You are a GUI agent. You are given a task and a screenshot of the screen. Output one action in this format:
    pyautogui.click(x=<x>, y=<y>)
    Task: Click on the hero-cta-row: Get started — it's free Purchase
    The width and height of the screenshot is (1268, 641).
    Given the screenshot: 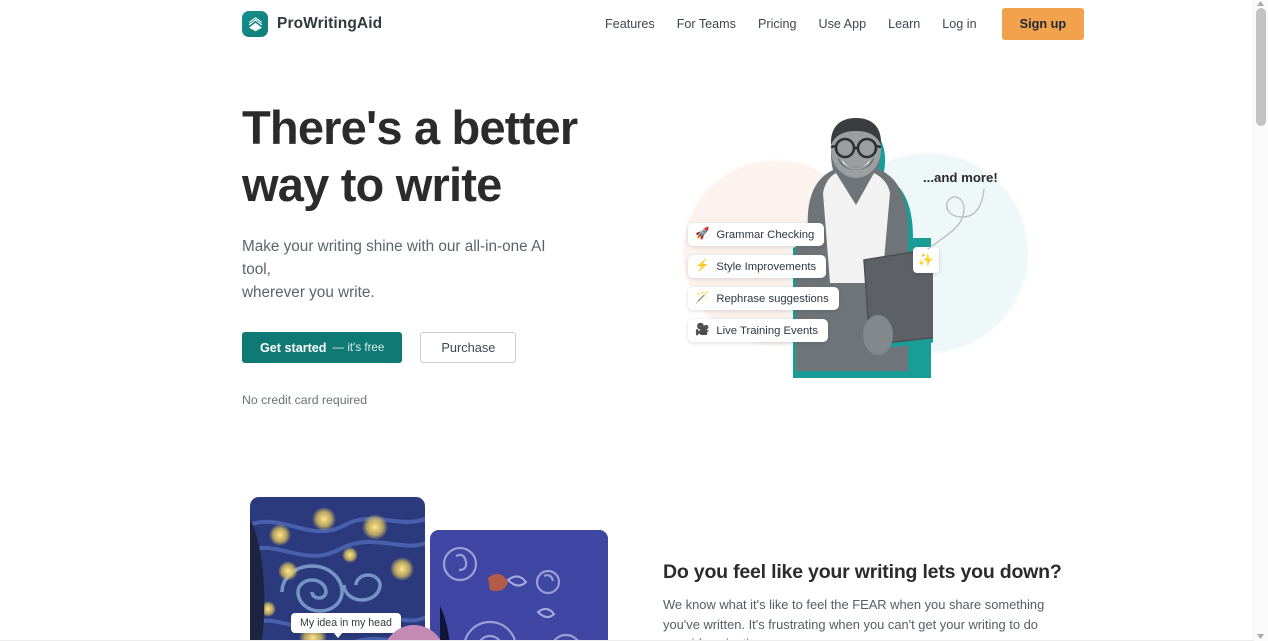 What is the action you would take?
    pyautogui.click(x=442, y=347)
    